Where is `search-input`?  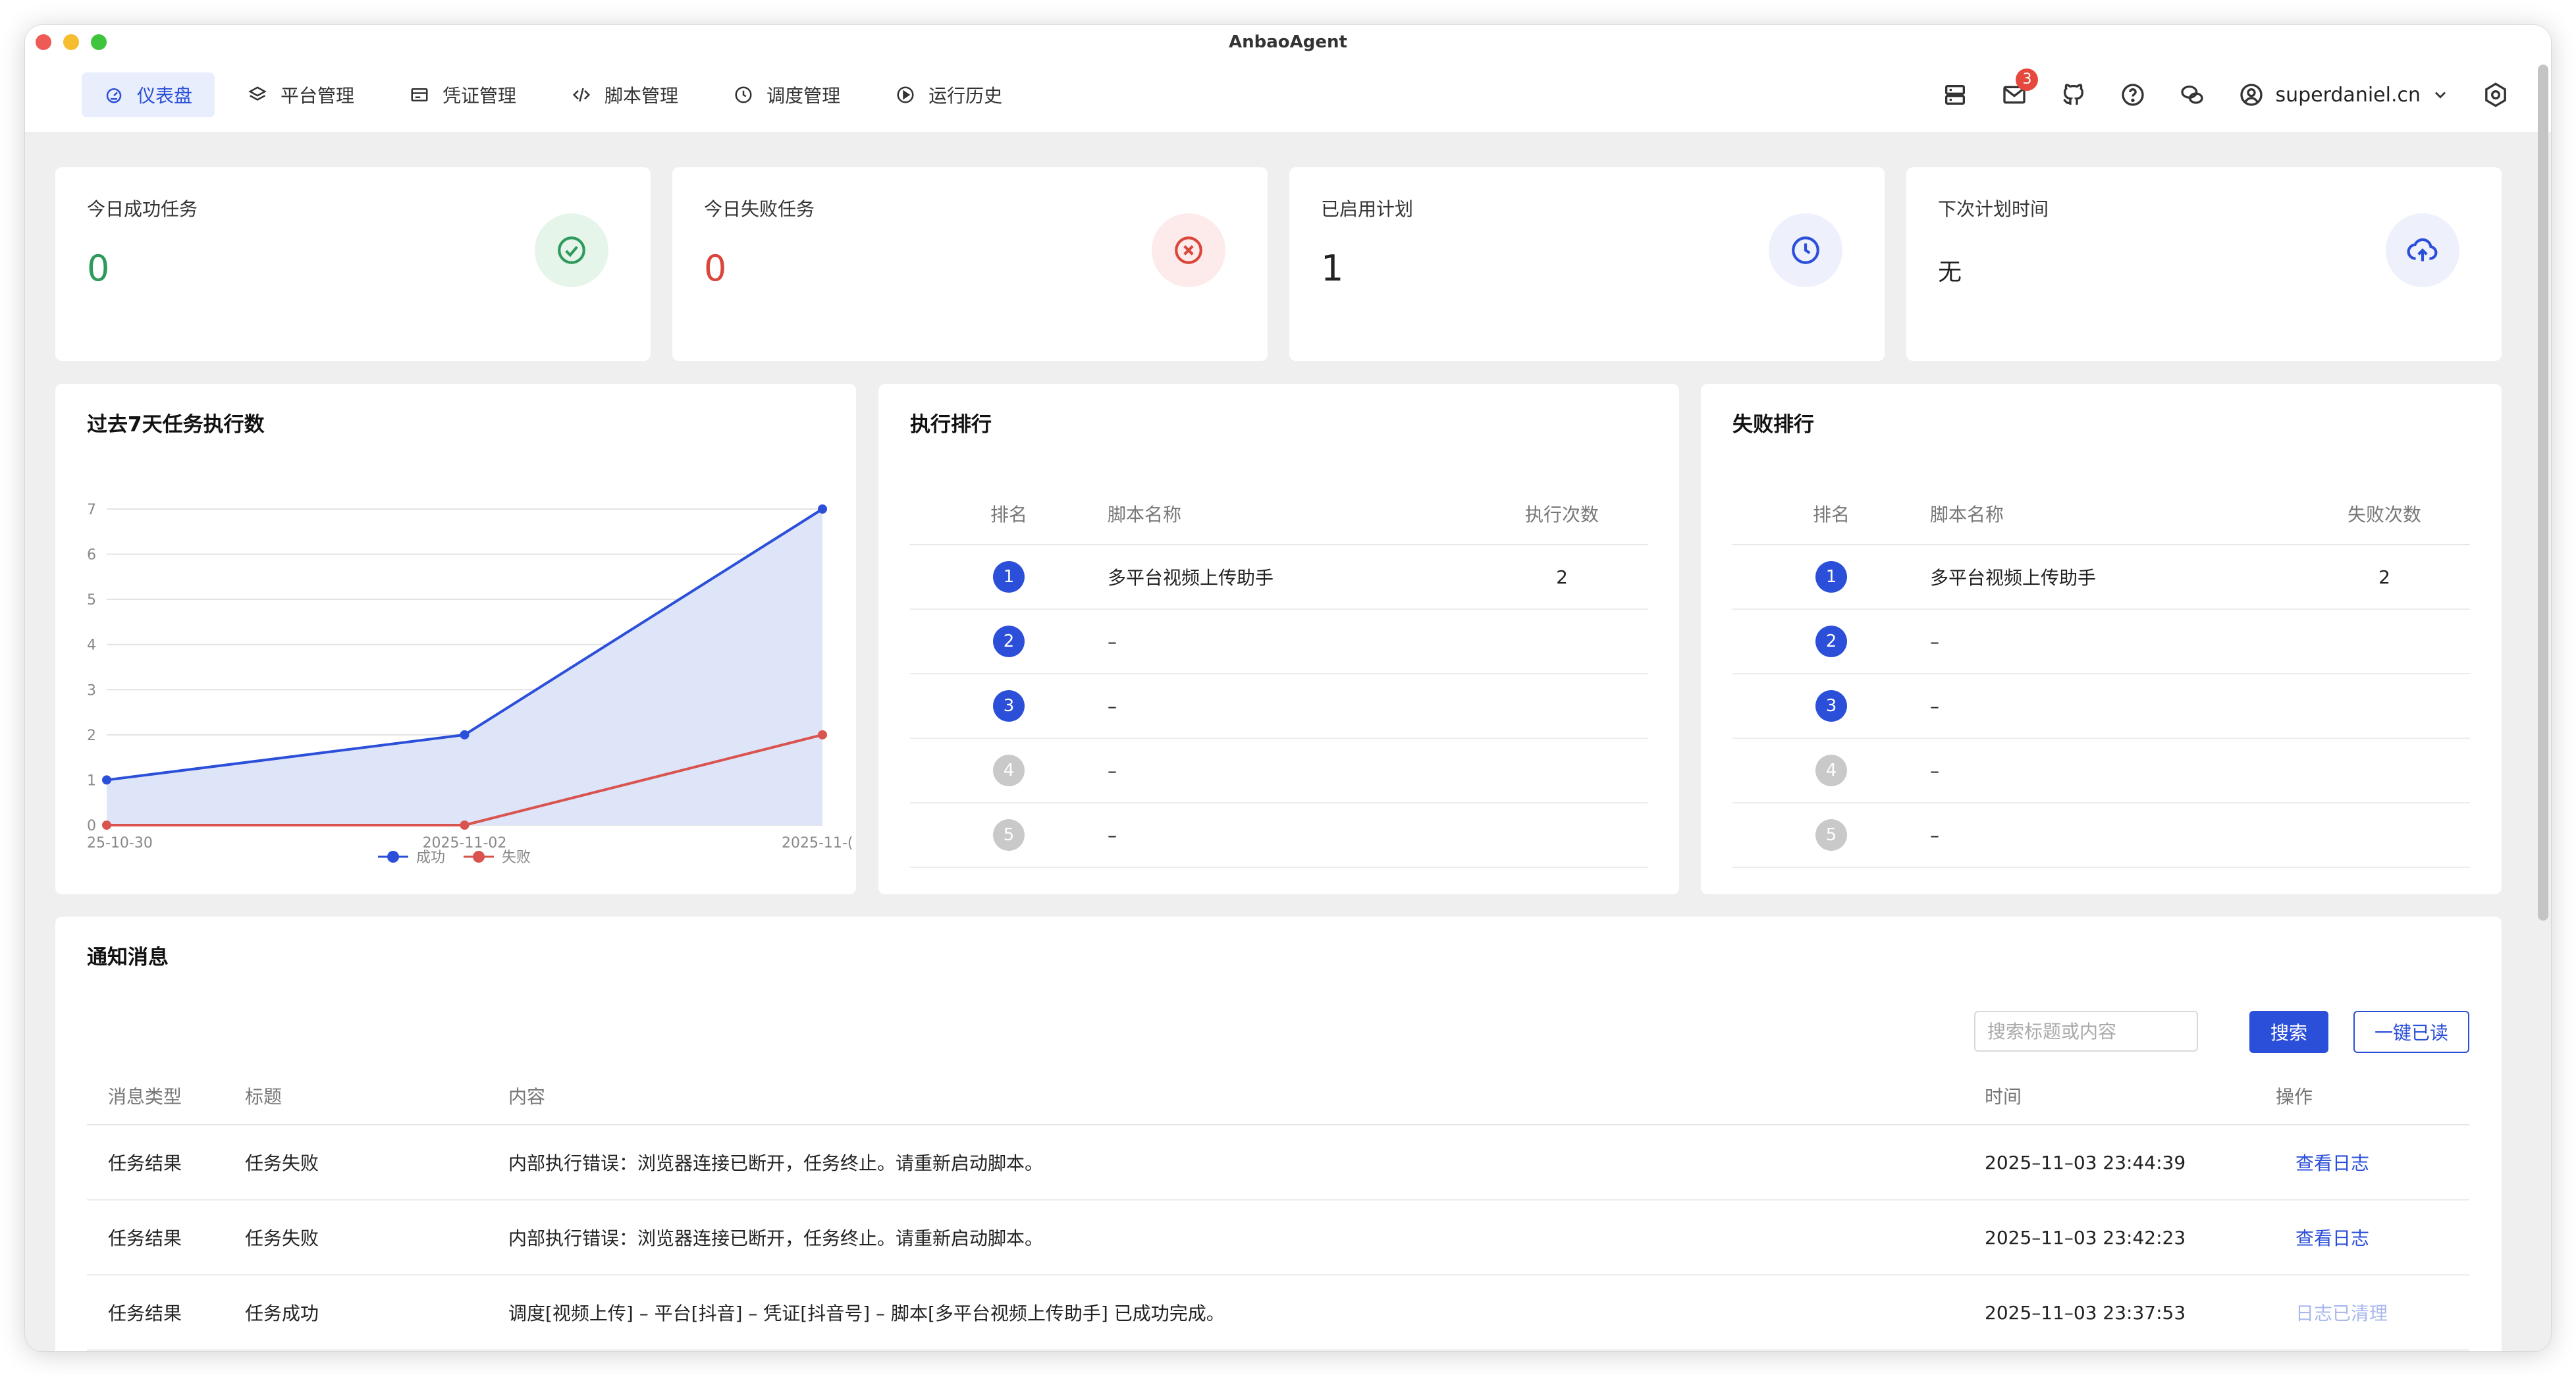 search-input is located at coordinates (2086, 1031).